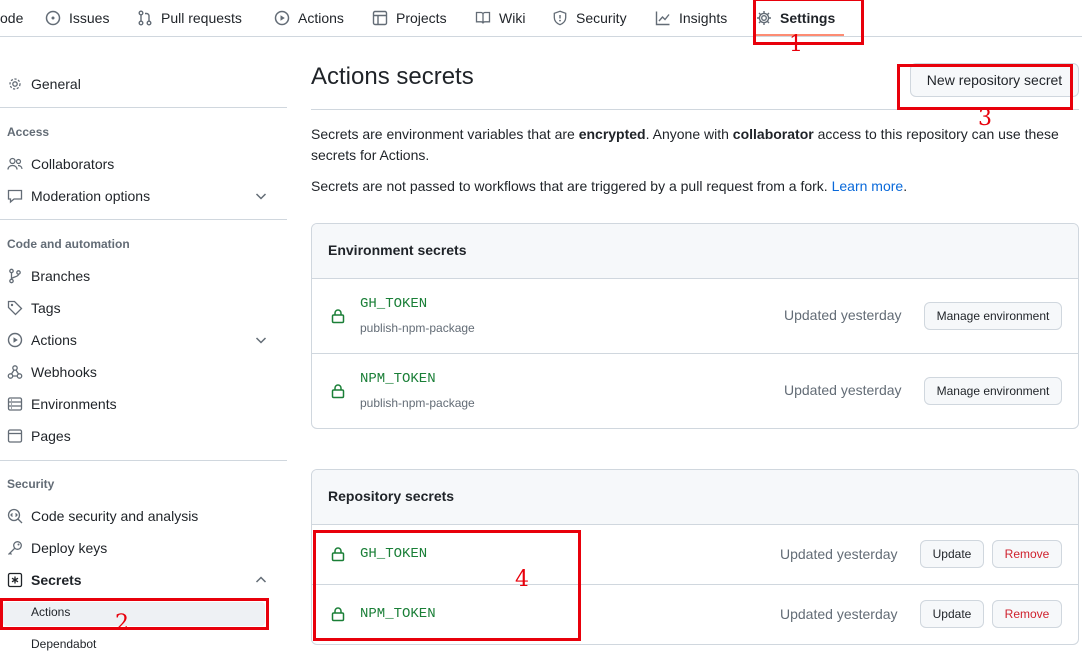  I want to click on graph-icon, so click(662, 18).